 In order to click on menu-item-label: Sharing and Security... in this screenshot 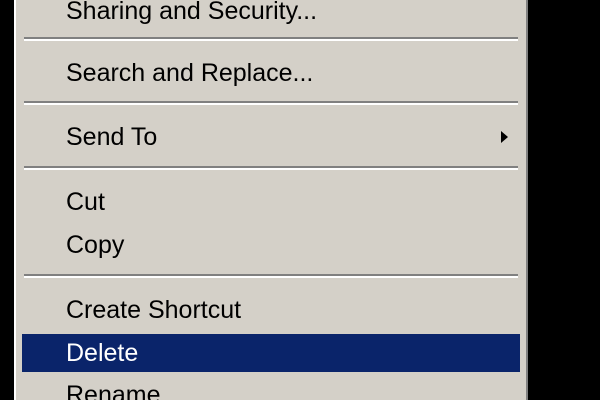, I will do `click(192, 12)`.